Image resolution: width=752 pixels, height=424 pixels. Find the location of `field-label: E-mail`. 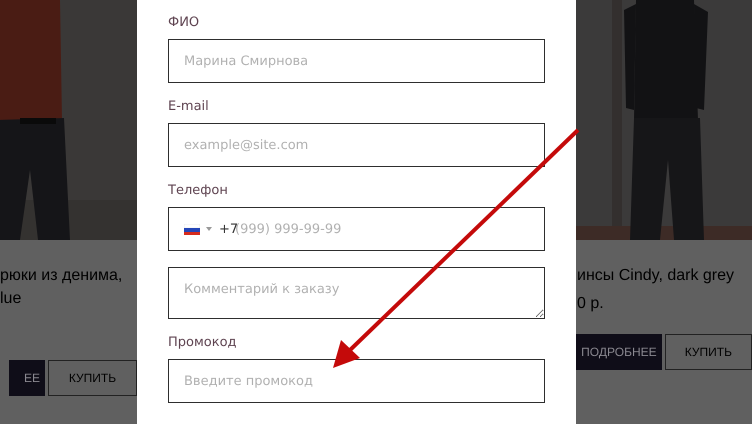

field-label: E-mail is located at coordinates (189, 107).